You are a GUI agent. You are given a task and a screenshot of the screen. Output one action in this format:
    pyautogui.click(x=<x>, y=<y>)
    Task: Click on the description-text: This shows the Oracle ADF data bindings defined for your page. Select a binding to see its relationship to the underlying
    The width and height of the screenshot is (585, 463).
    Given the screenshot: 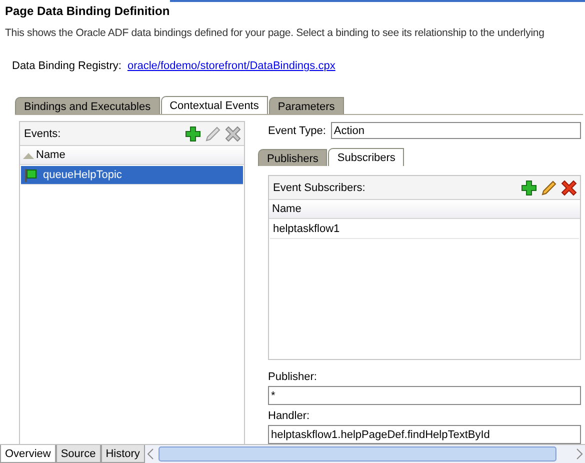 What is the action you would take?
    pyautogui.click(x=275, y=33)
    